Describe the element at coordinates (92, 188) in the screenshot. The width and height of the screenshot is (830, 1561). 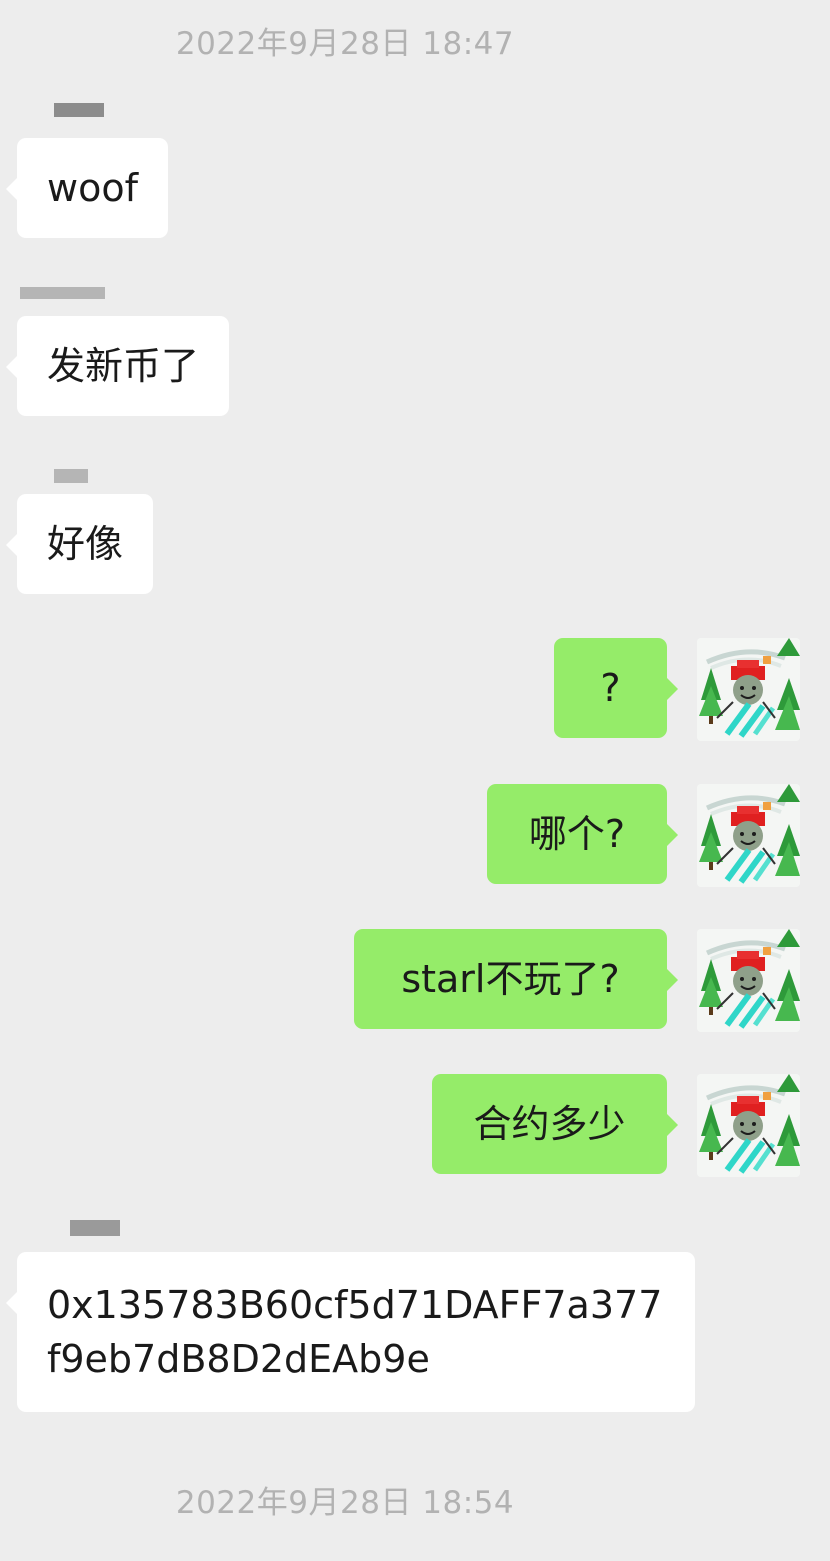
I see `message-text: woof` at that location.